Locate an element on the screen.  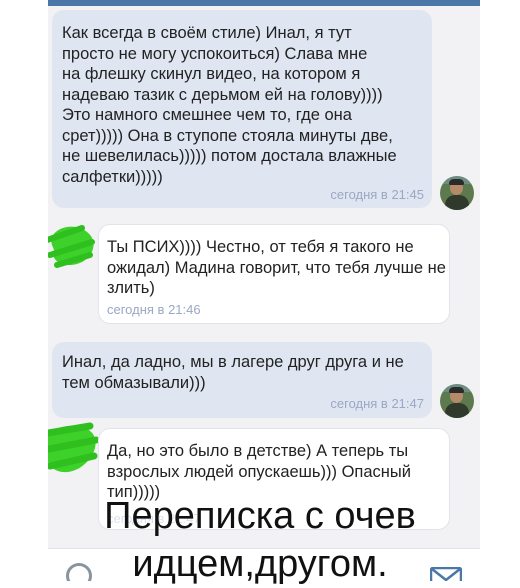
message-composer is located at coordinates (264, 564).